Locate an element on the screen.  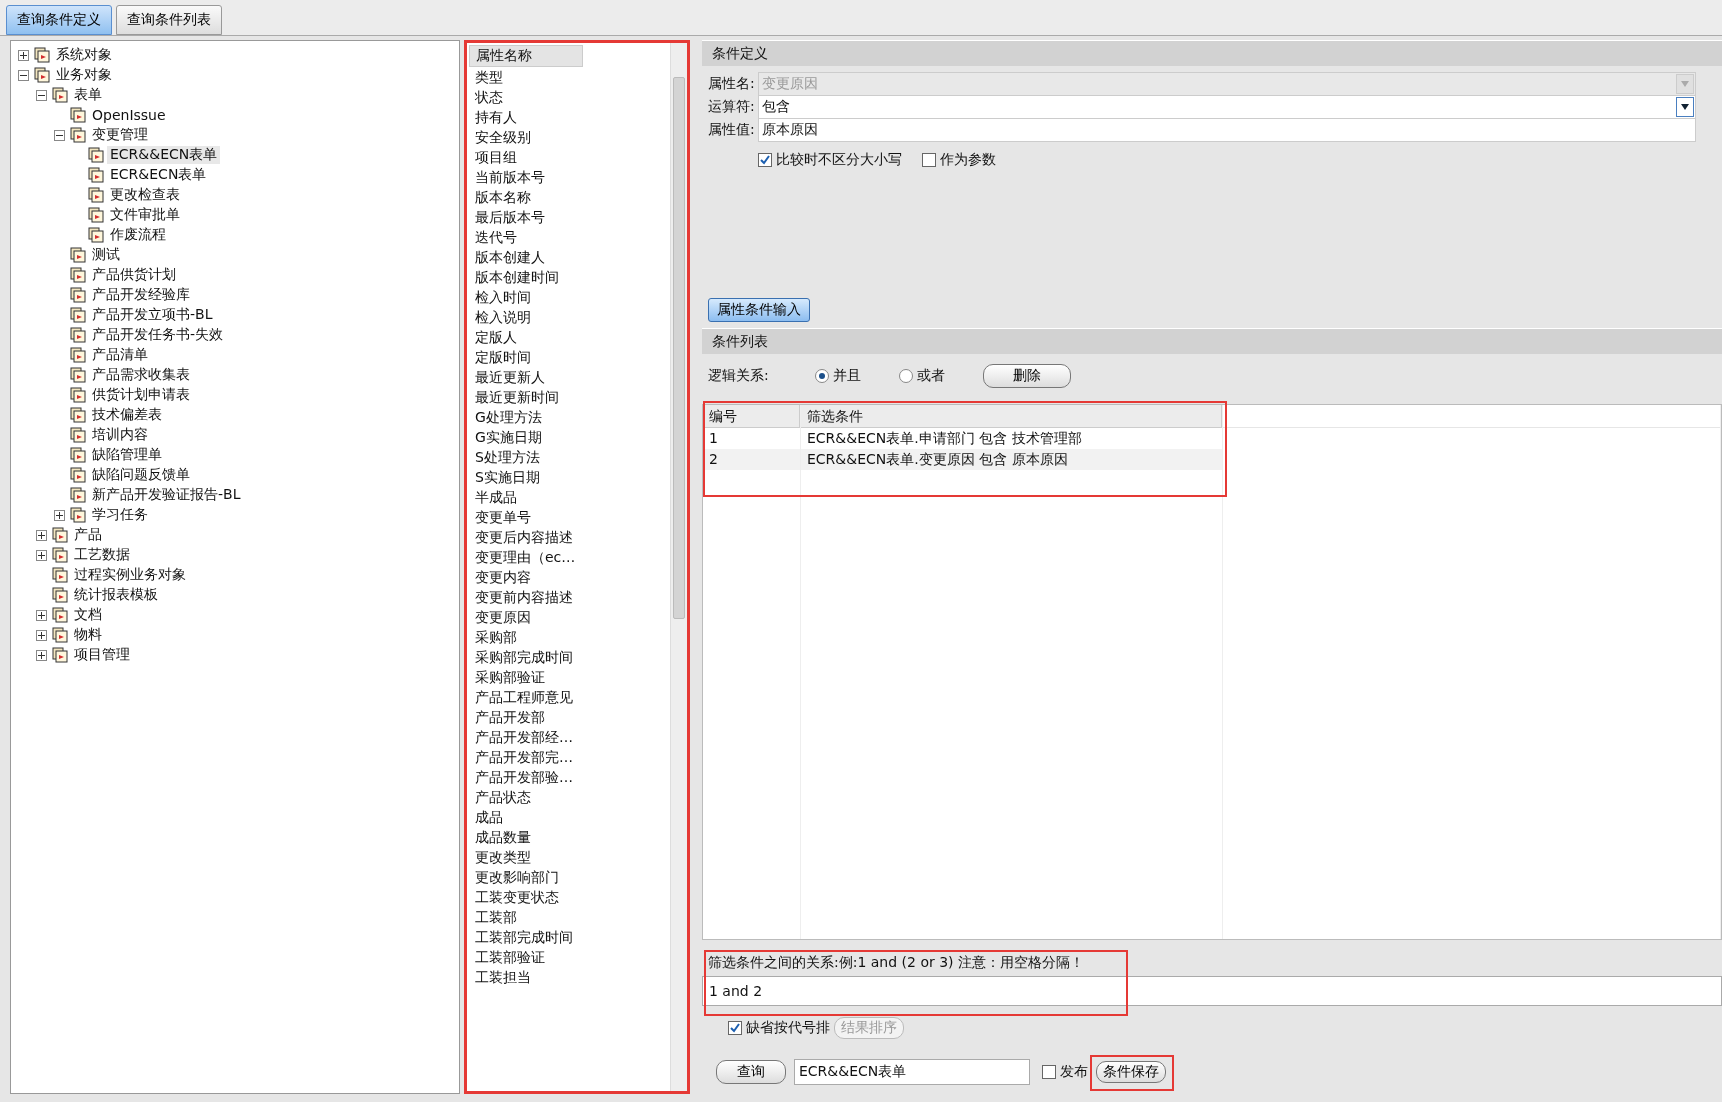
tree-item: 缺陷管理单 is located at coordinates (127, 455).